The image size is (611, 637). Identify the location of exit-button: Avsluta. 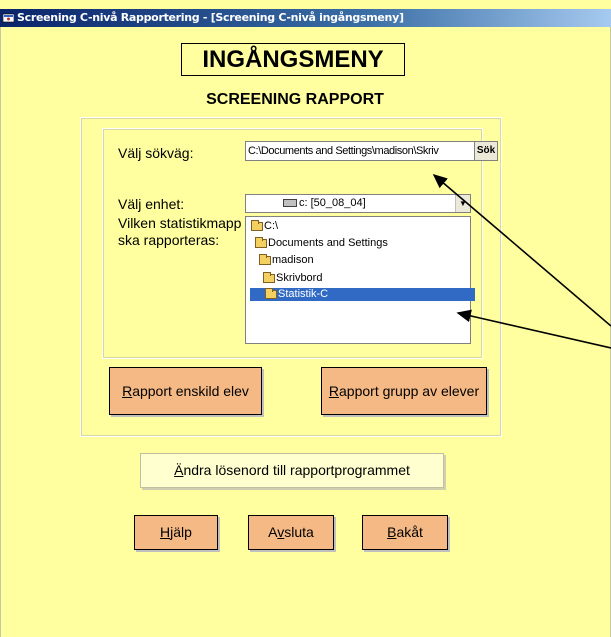
(291, 532).